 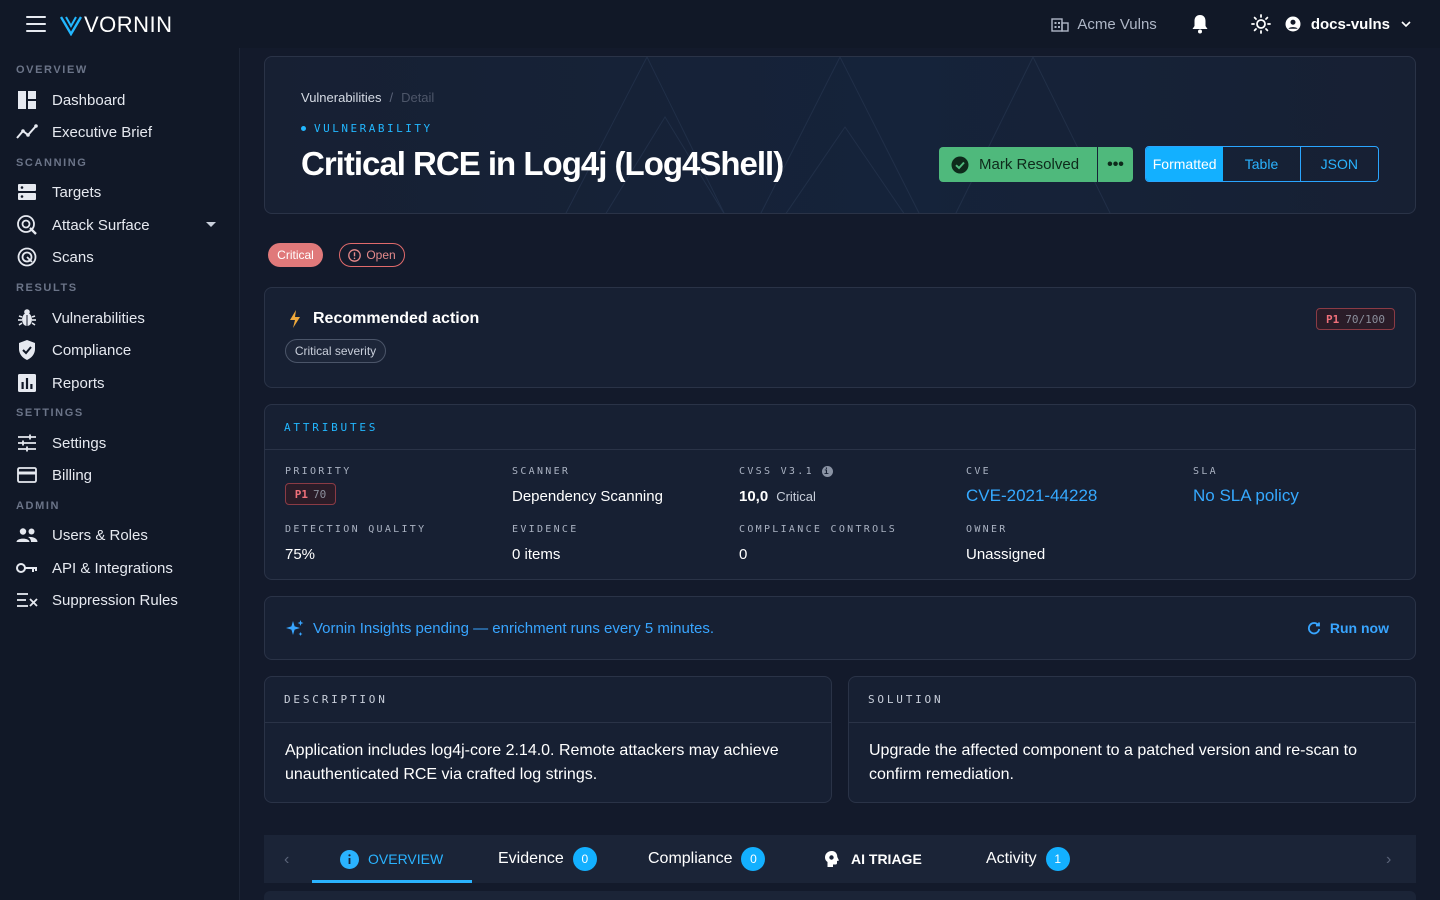 I want to click on server-icon, so click(x=27, y=192).